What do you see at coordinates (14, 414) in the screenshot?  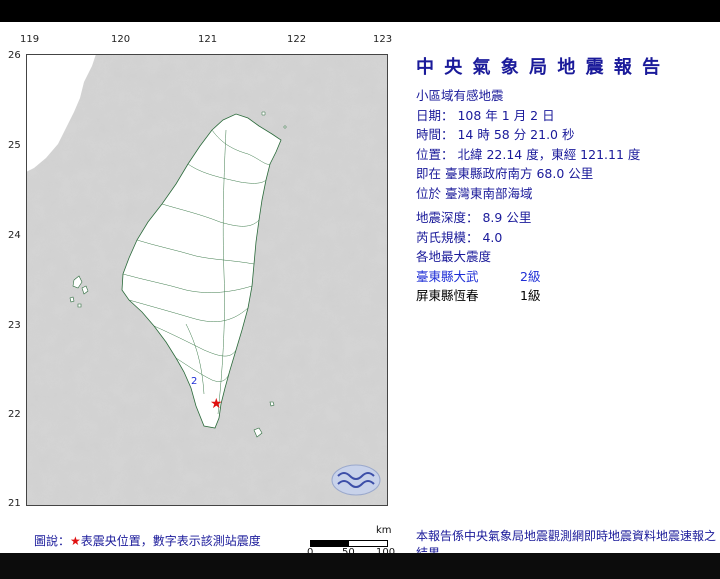 I see `lat-label-22: 22` at bounding box center [14, 414].